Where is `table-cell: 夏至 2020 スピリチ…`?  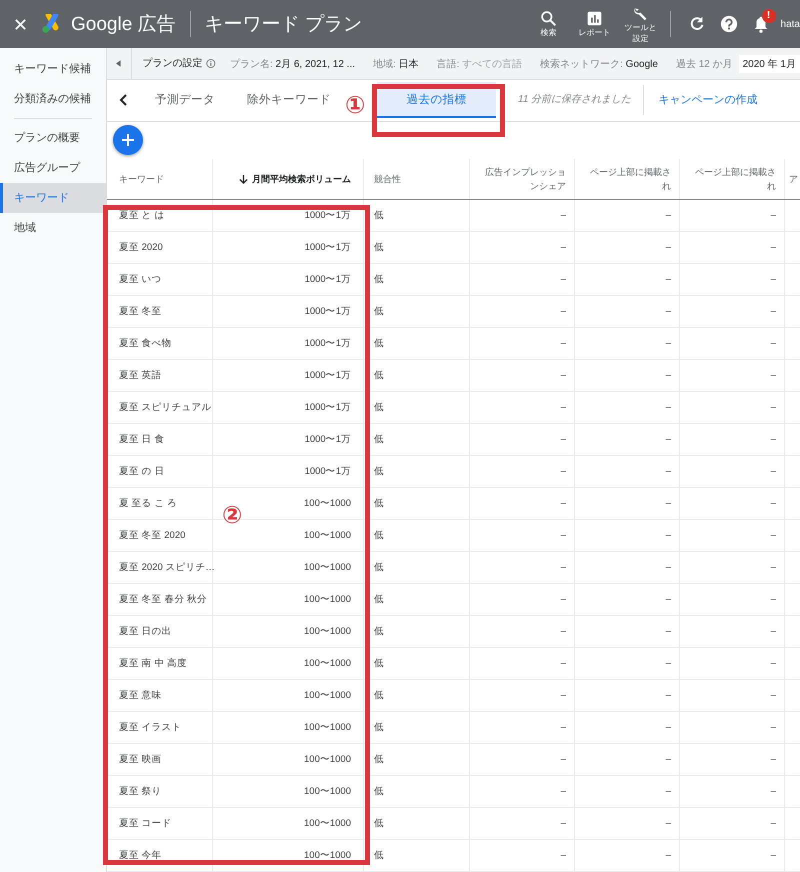 table-cell: 夏至 2020 スピリチ… is located at coordinates (160, 567).